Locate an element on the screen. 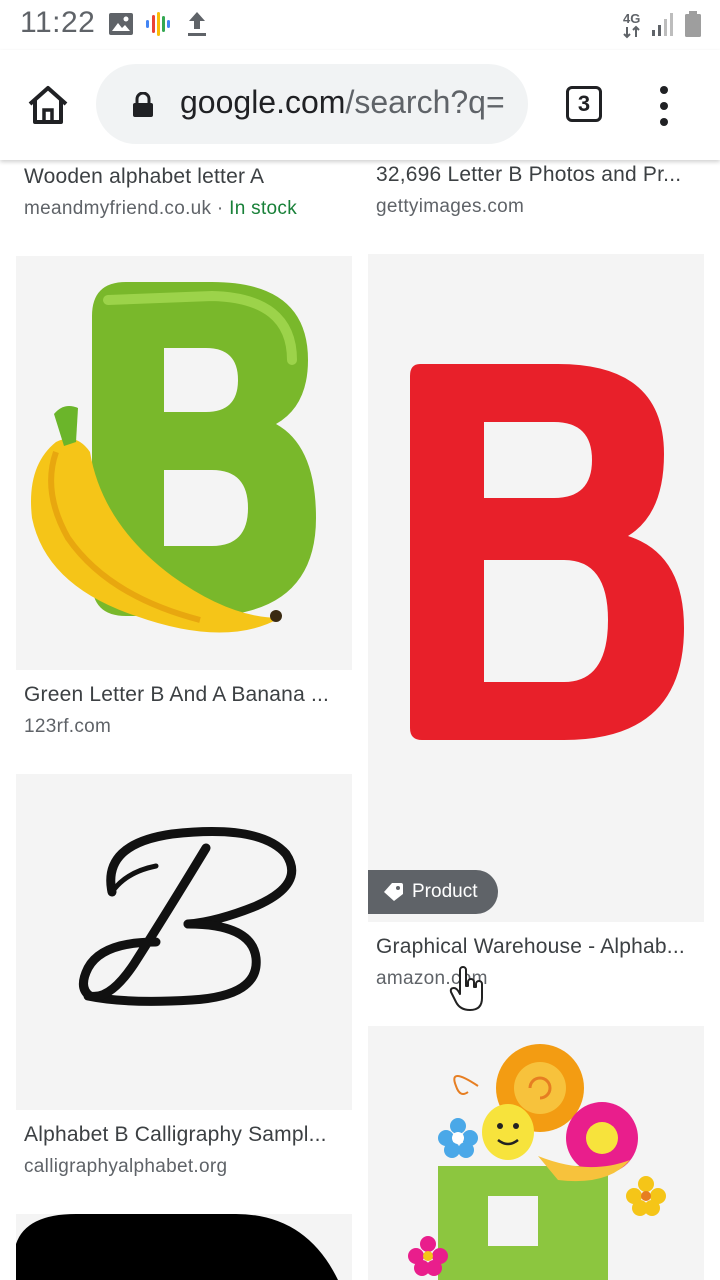 The width and height of the screenshot is (720, 1280). network-4g-icon: 4G is located at coordinates (634, 27).